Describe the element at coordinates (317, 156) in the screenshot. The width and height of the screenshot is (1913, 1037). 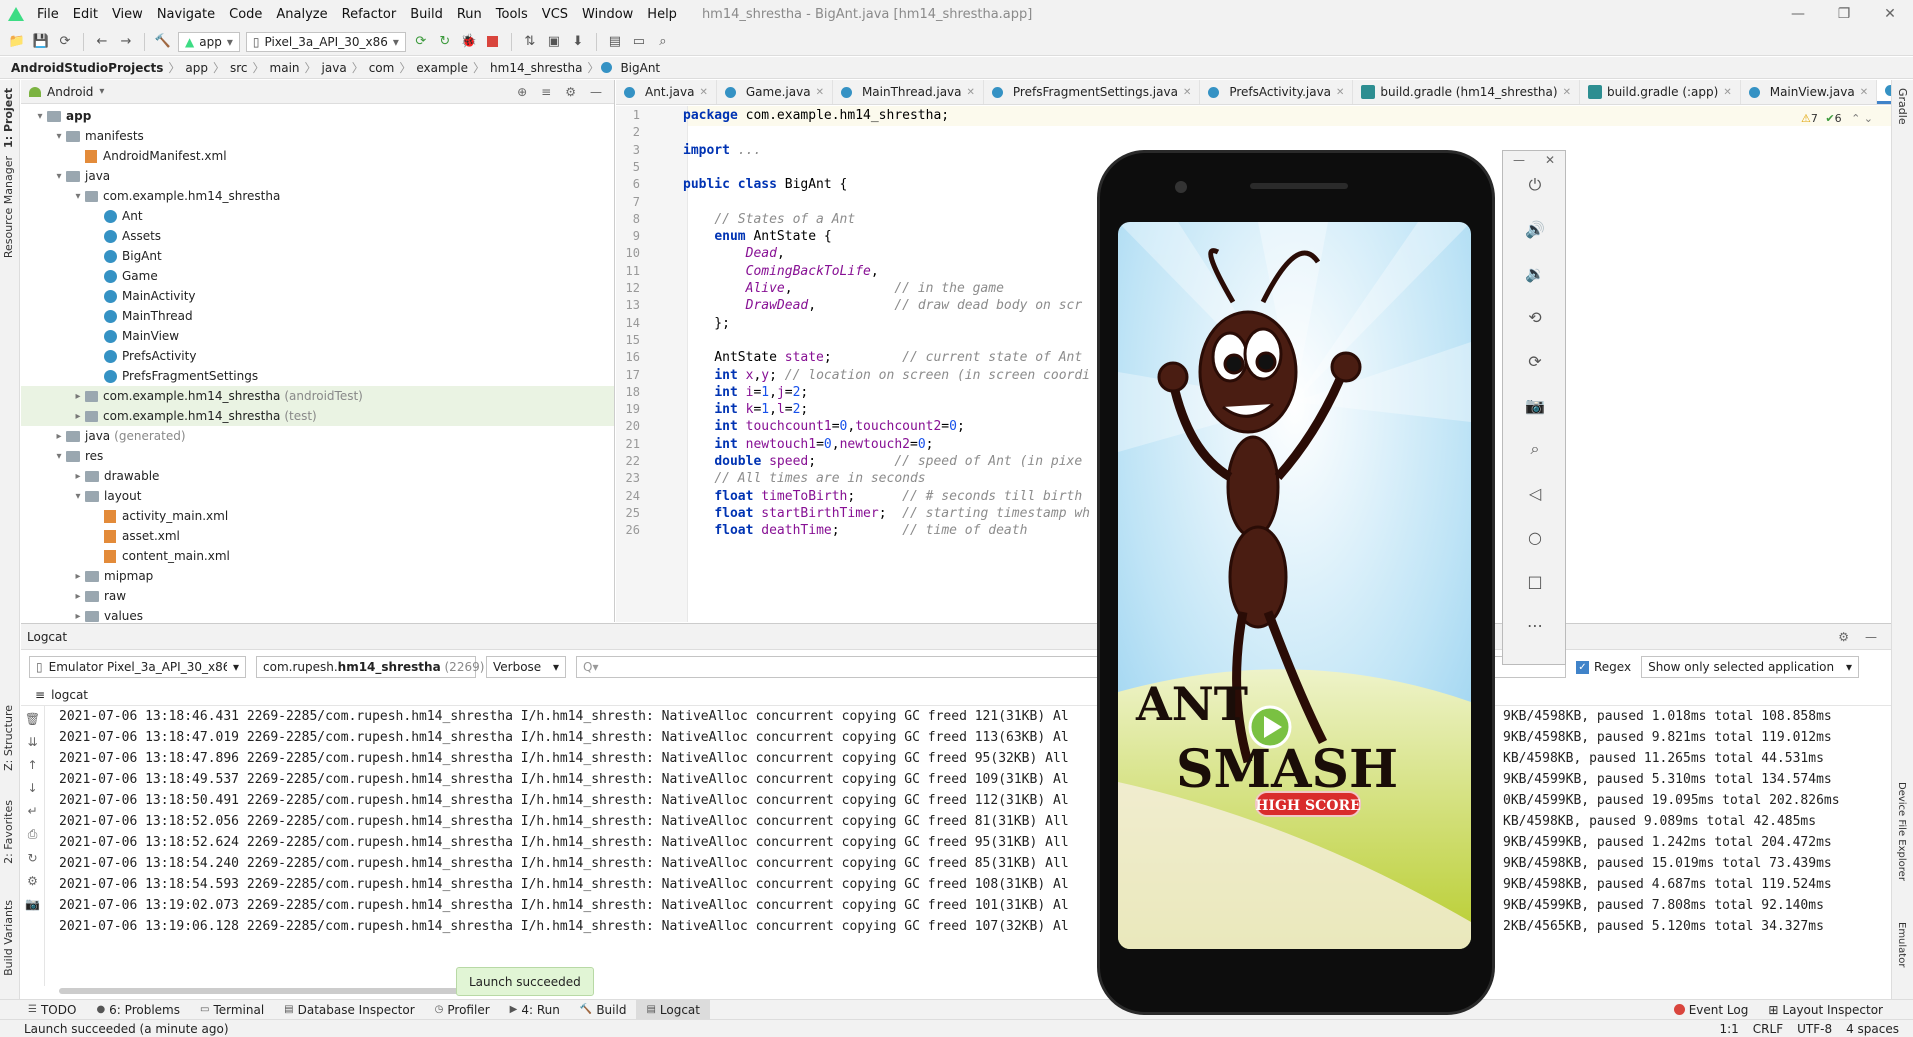
I see `tree-item: AndroidManifest.xml` at that location.